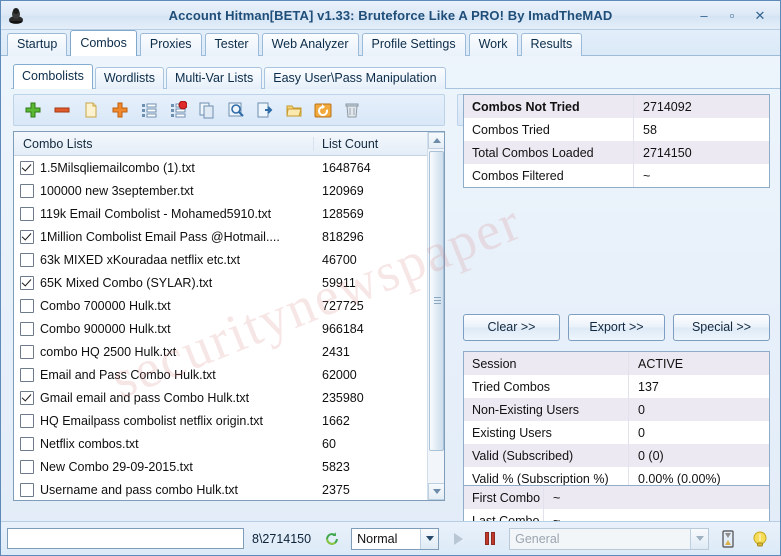 Image resolution: width=781 pixels, height=556 pixels. Describe the element at coordinates (265, 110) in the screenshot. I see `export-file-icon` at that location.